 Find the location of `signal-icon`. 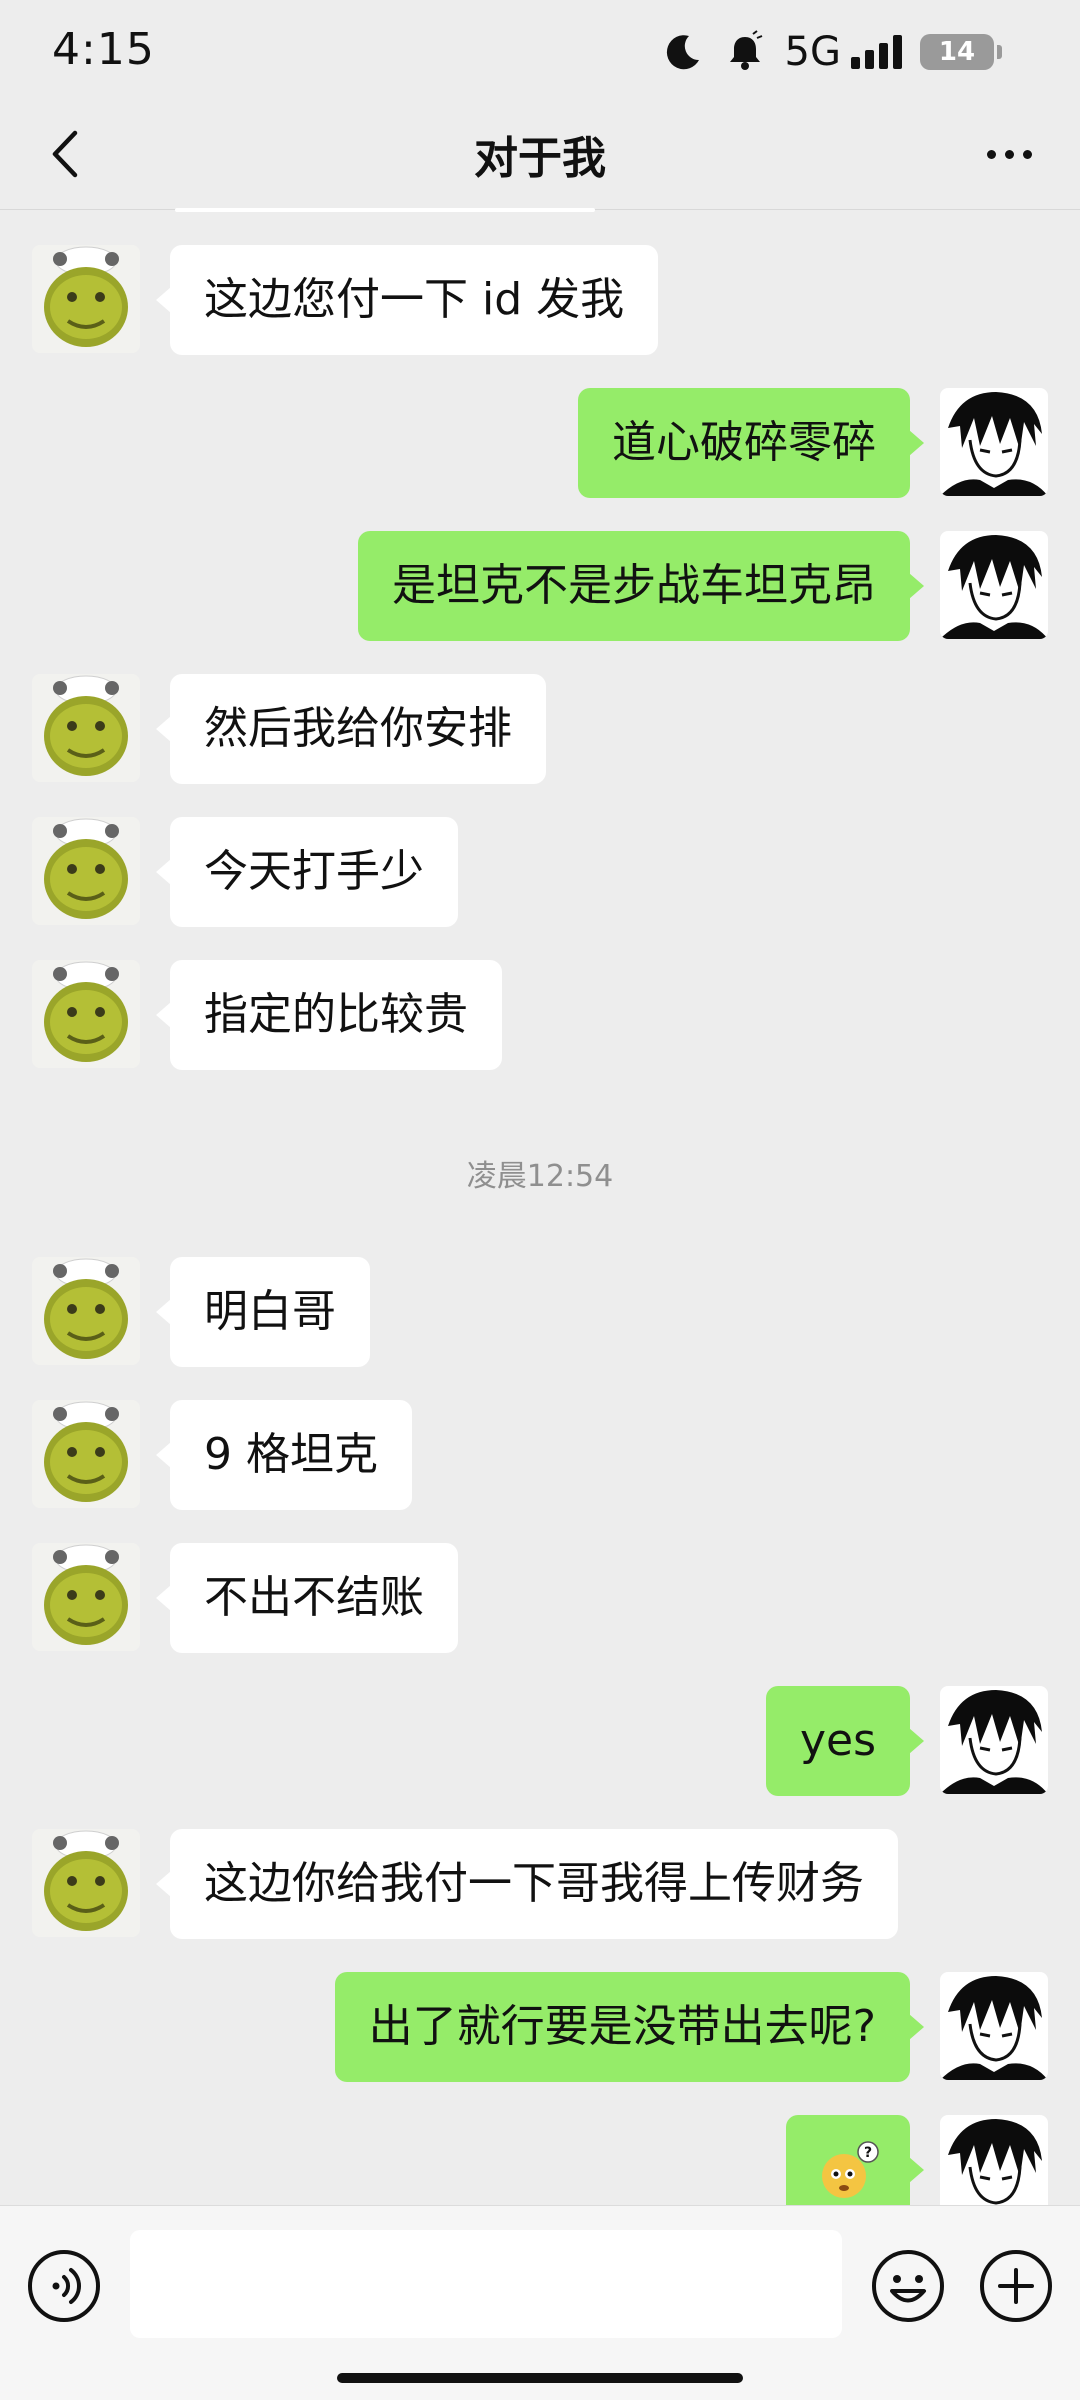

signal-icon is located at coordinates (876, 52).